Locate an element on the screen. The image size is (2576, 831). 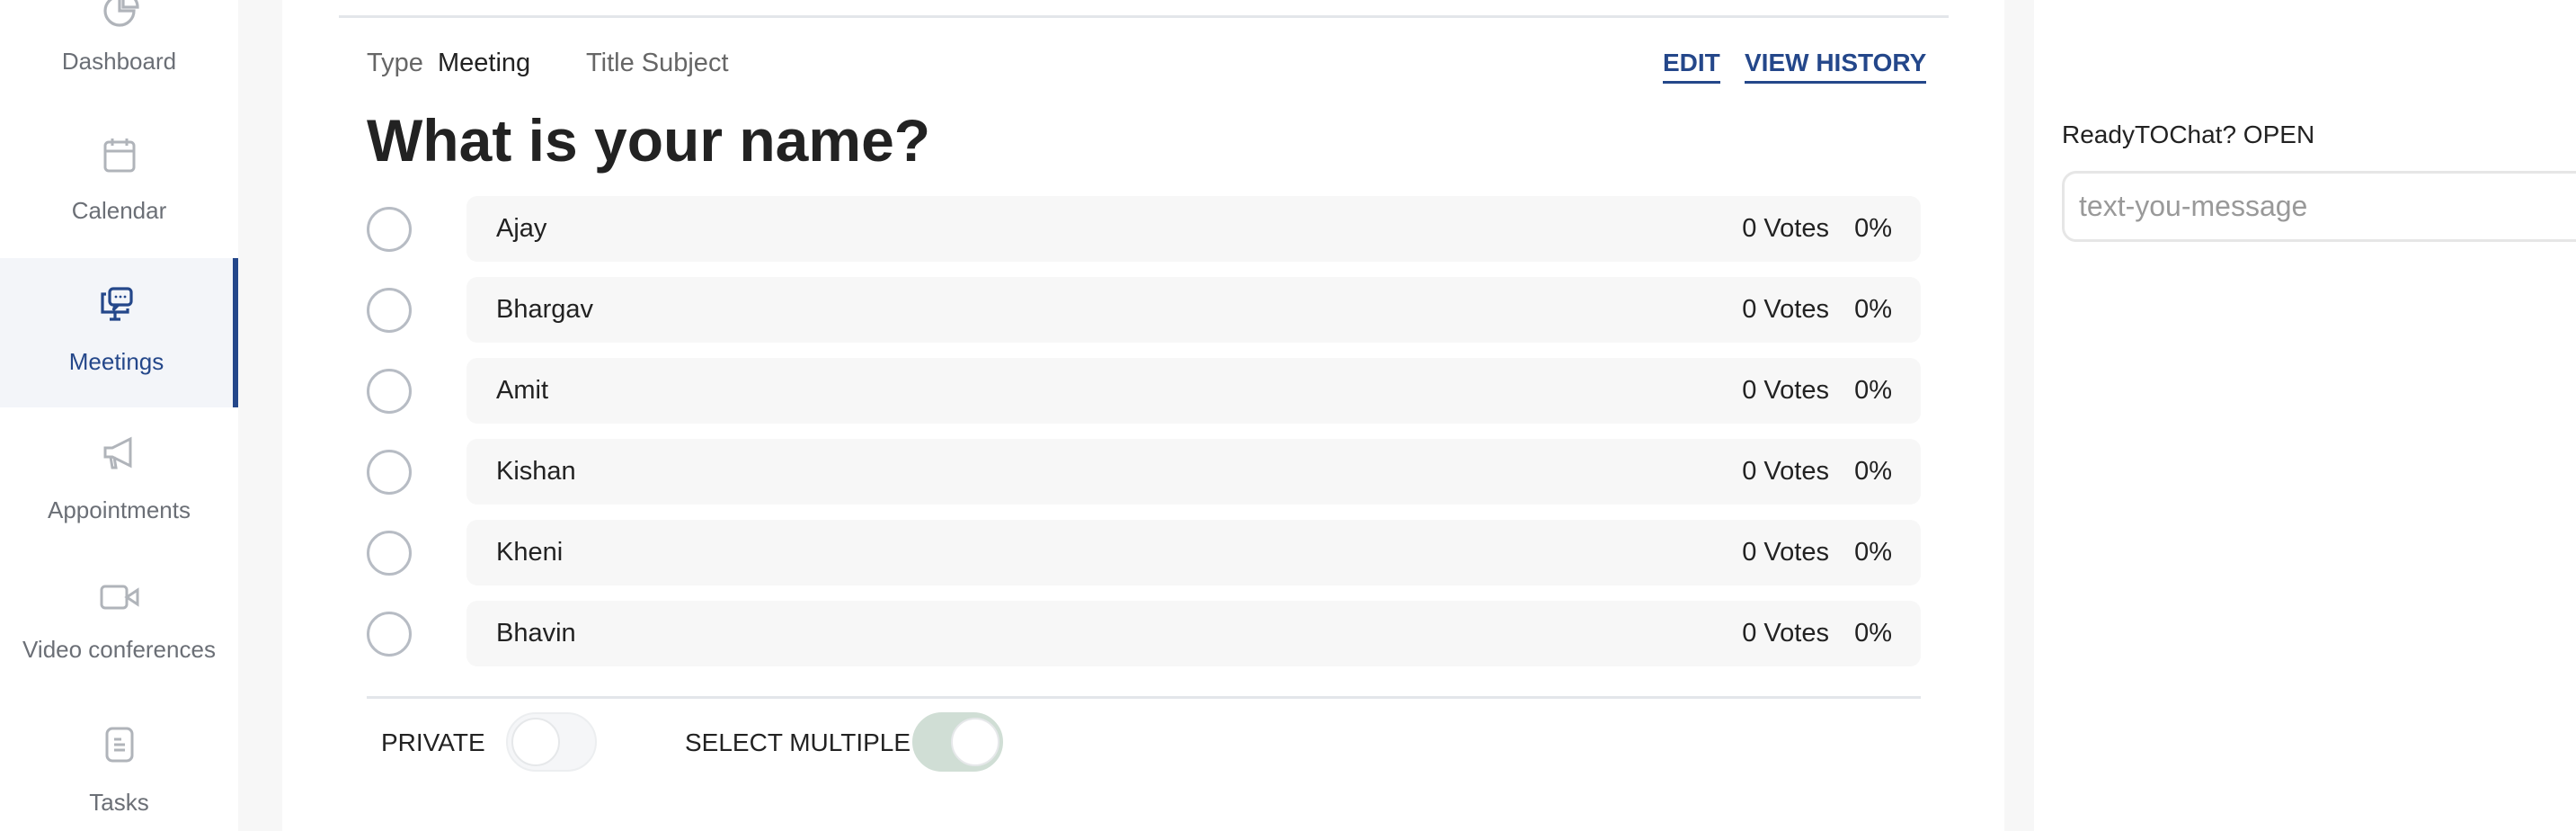
option-bar: Amit 0 Votes 0% is located at coordinates (1193, 391).